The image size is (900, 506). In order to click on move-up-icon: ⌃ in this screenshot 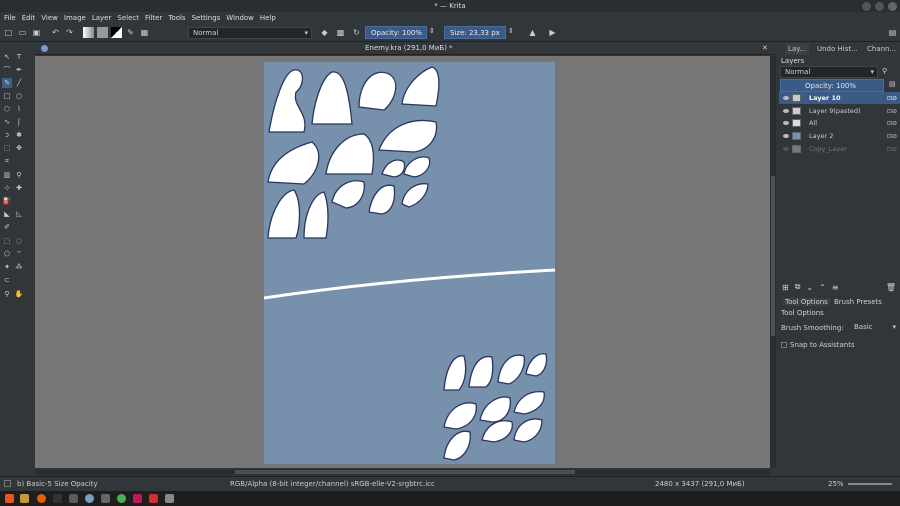, I will do `click(822, 287)`.